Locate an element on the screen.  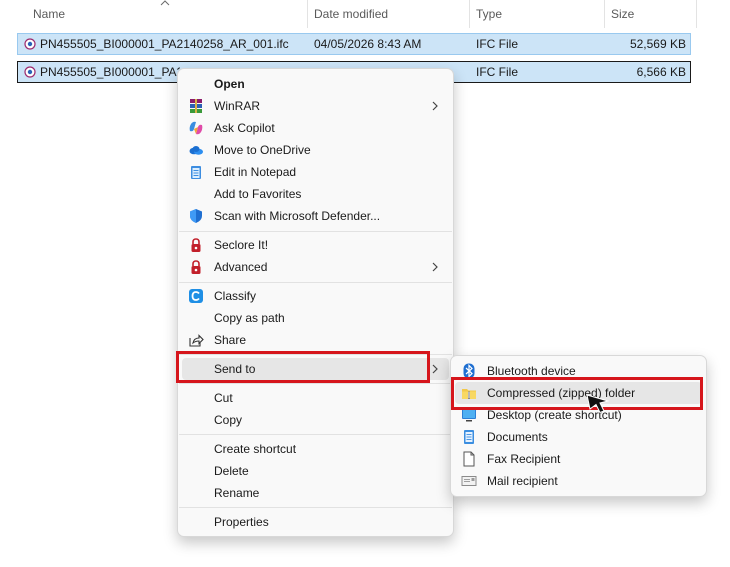
menu-item-label: Classify is located at coordinates (235, 296).